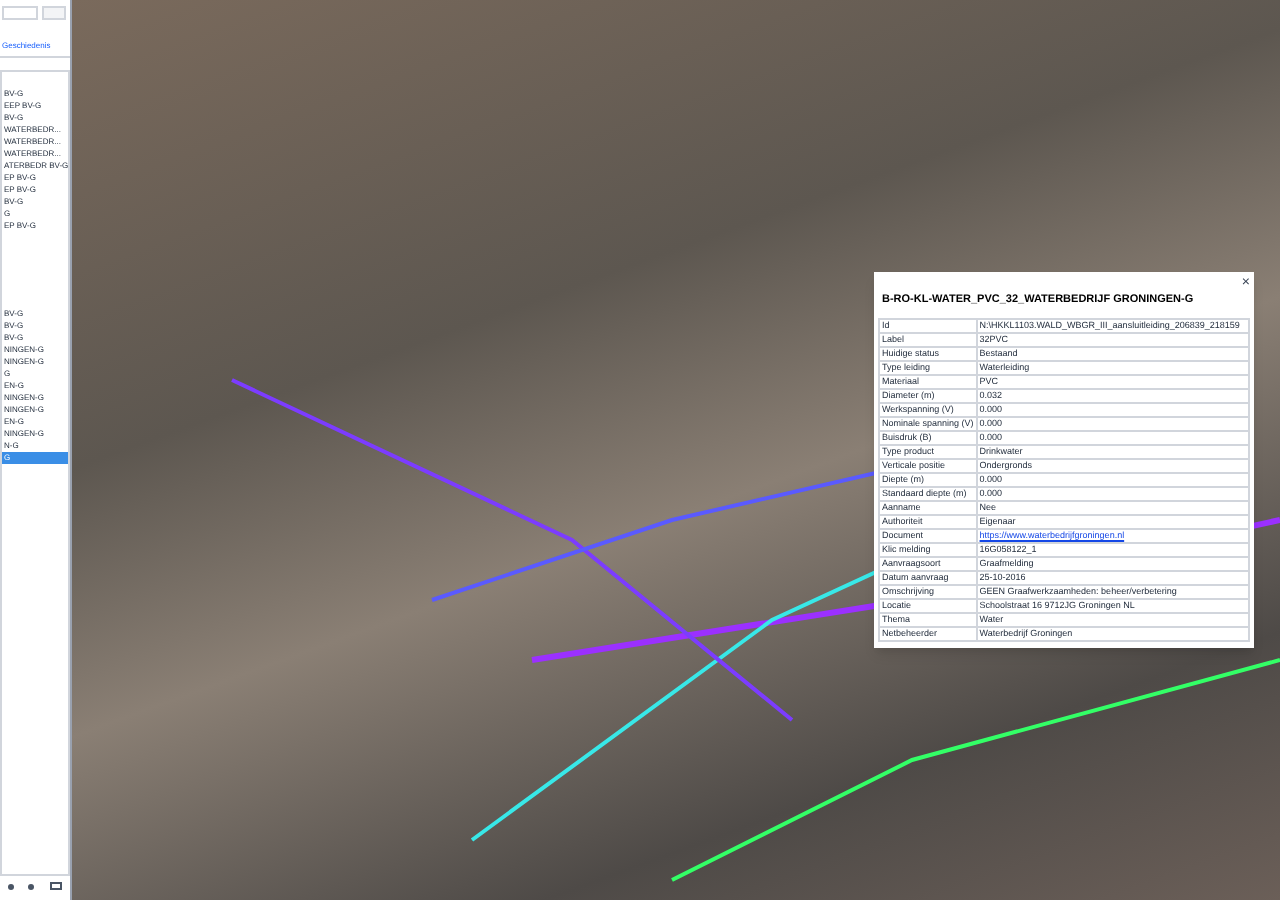  I want to click on search-field, so click(20, 13).